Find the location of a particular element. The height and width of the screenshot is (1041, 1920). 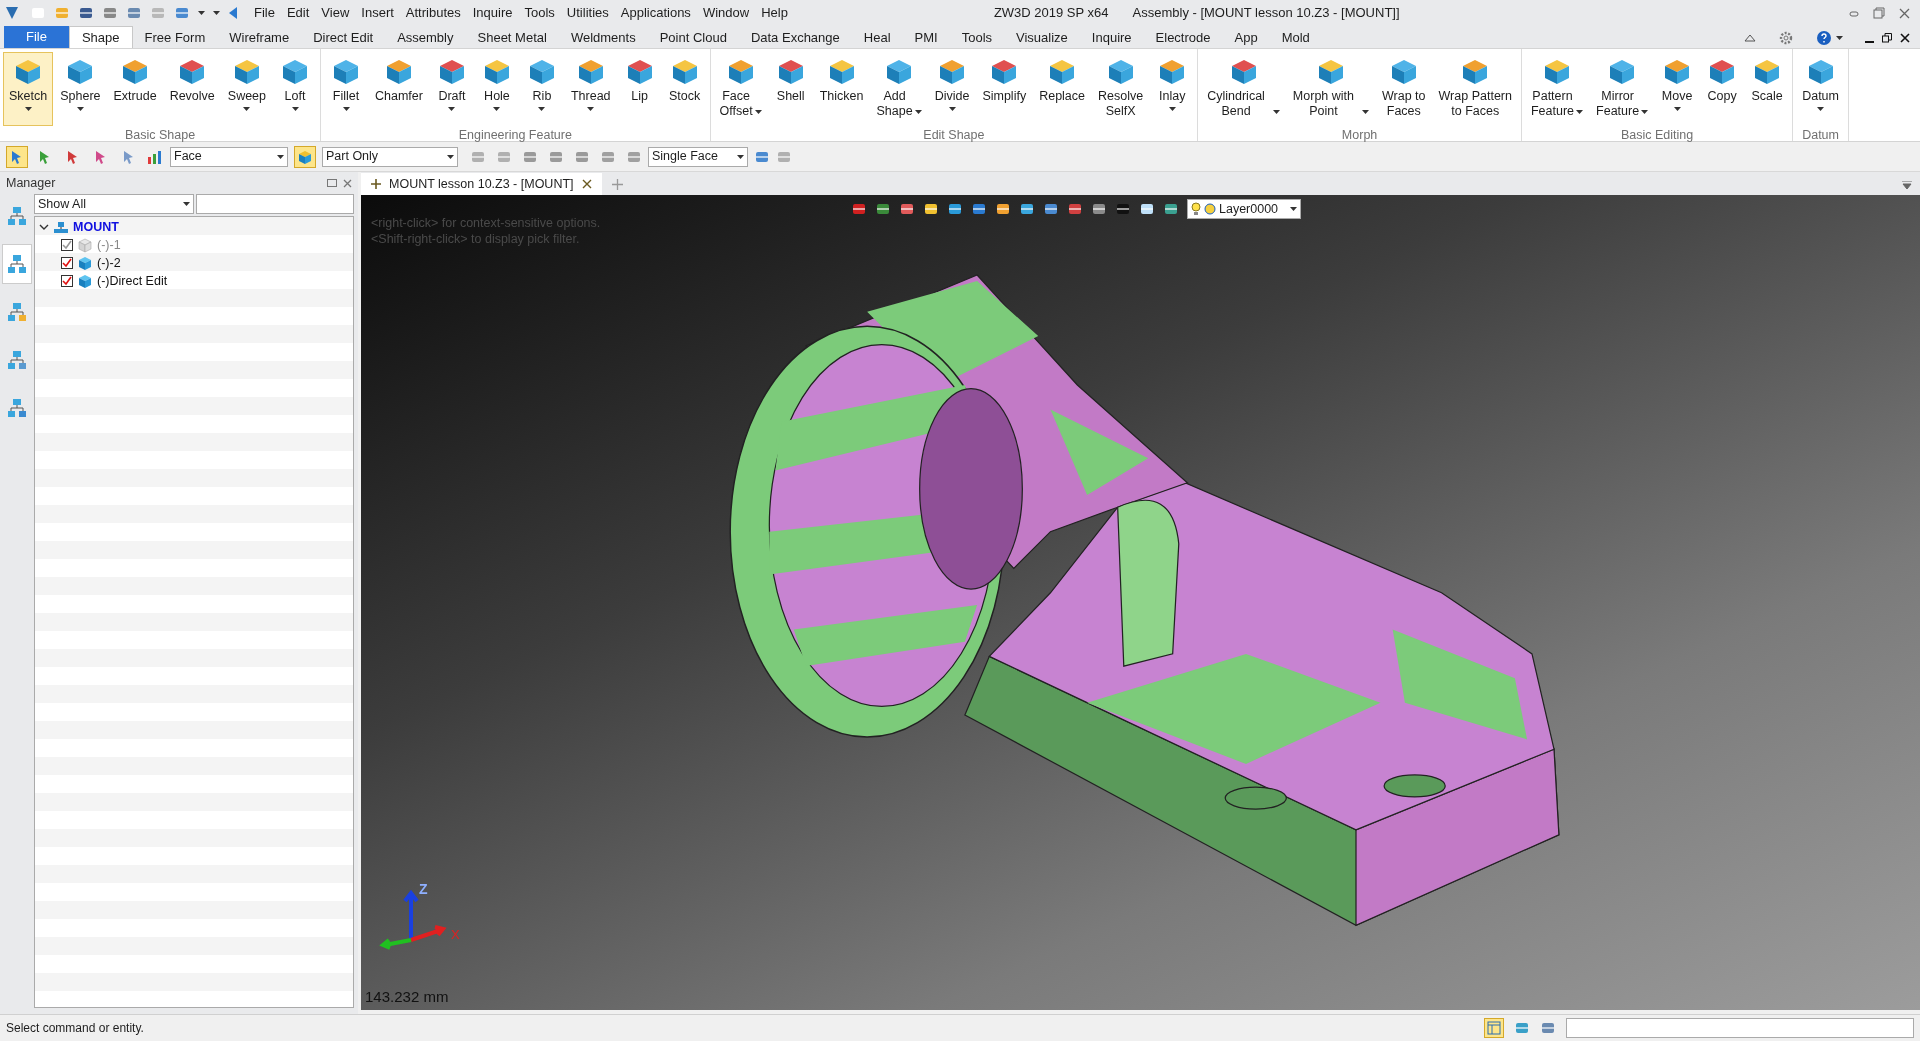

ribbon-button: Draft is located at coordinates (451, 89).